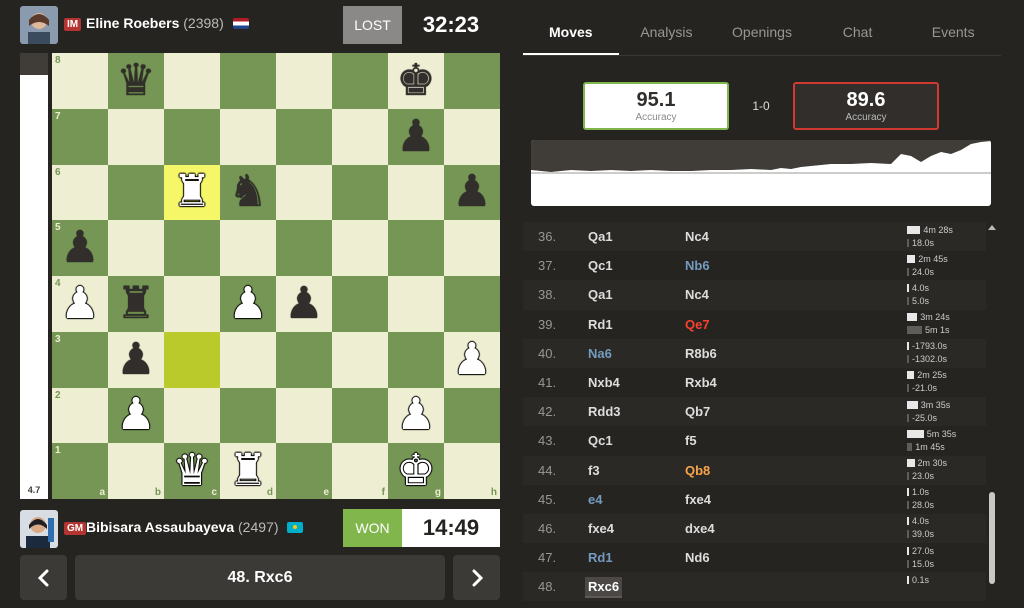  What do you see at coordinates (304, 359) in the screenshot?
I see `square-e3` at bounding box center [304, 359].